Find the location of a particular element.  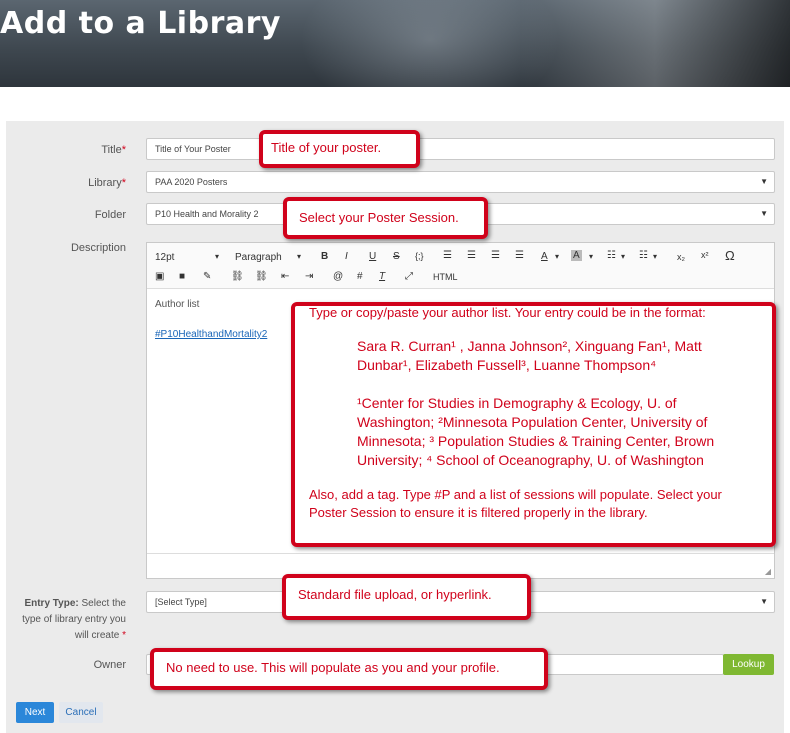

editor-body-text: Author list is located at coordinates (177, 304).